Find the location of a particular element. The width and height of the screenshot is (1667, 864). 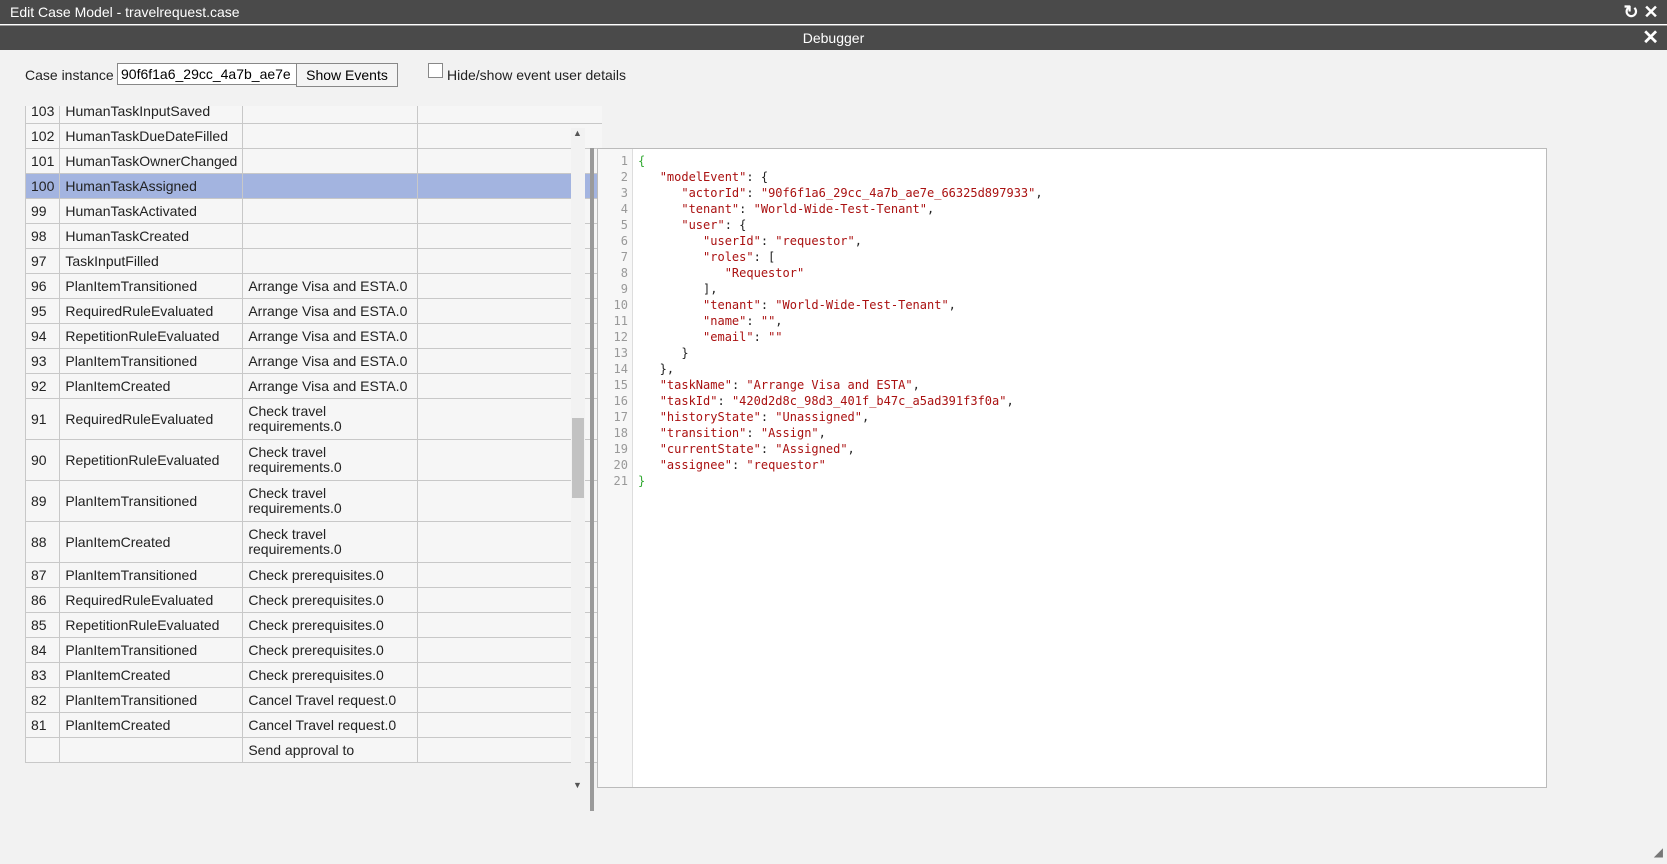

line-number: 4 is located at coordinates (624, 209).